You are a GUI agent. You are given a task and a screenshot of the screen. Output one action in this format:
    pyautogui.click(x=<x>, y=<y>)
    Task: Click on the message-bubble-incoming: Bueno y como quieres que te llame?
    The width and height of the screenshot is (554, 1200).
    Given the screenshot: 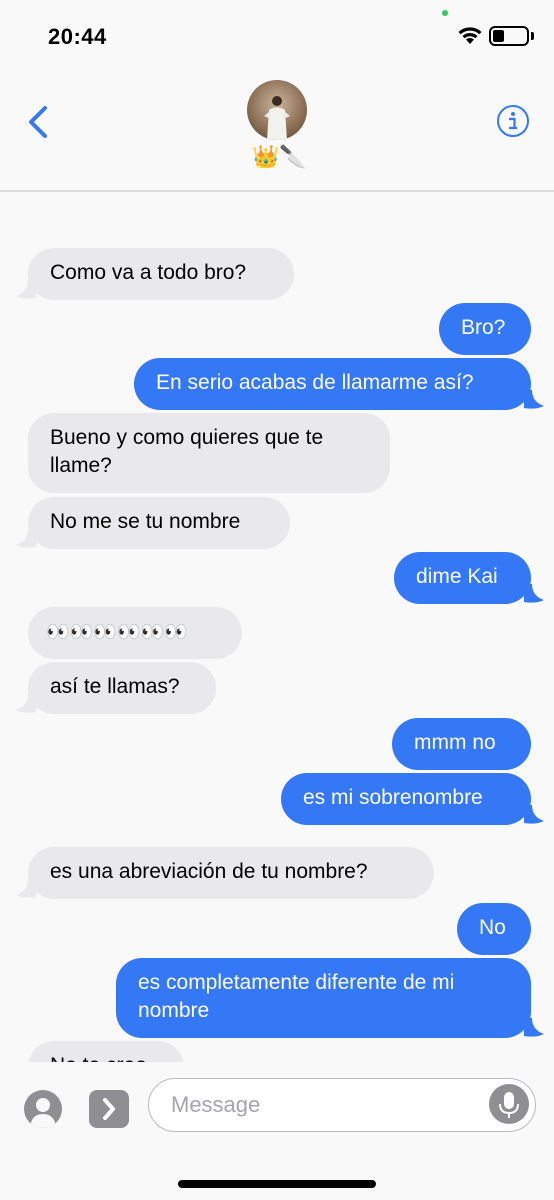 What is the action you would take?
    pyautogui.click(x=209, y=453)
    